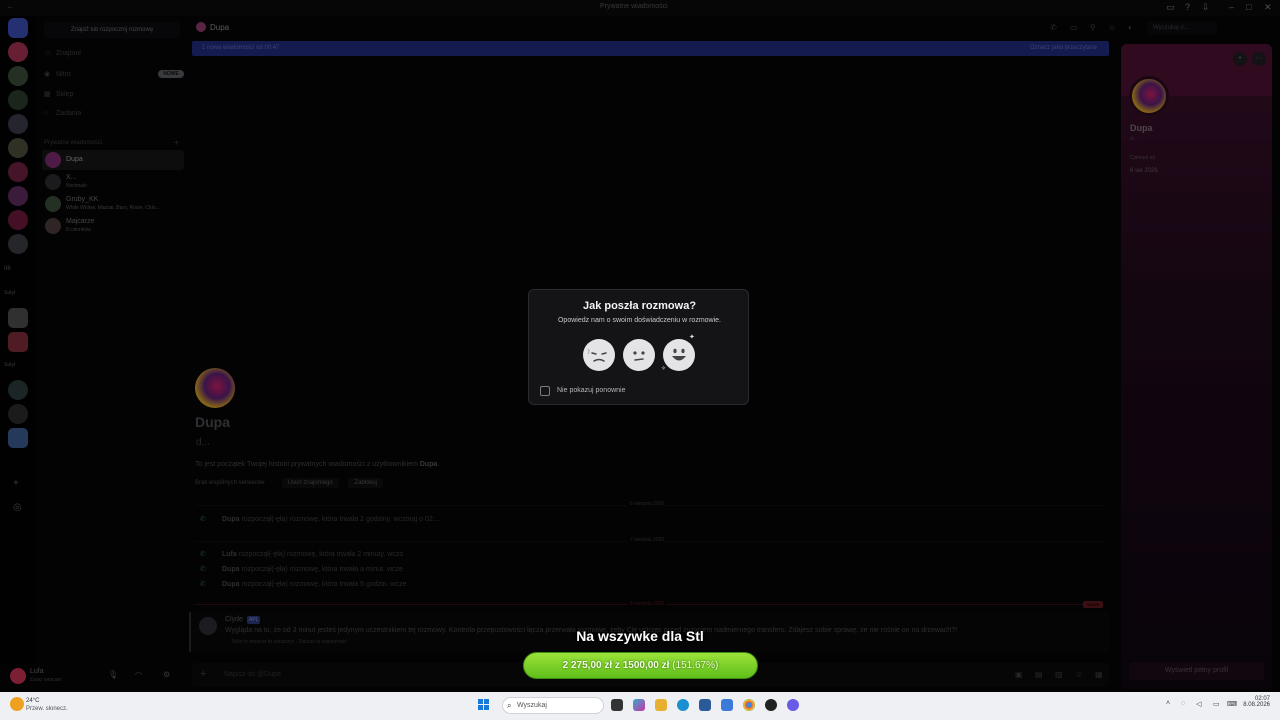  What do you see at coordinates (553, 705) in the screenshot?
I see `taskbar-search: ⌕ Wyszukaj` at bounding box center [553, 705].